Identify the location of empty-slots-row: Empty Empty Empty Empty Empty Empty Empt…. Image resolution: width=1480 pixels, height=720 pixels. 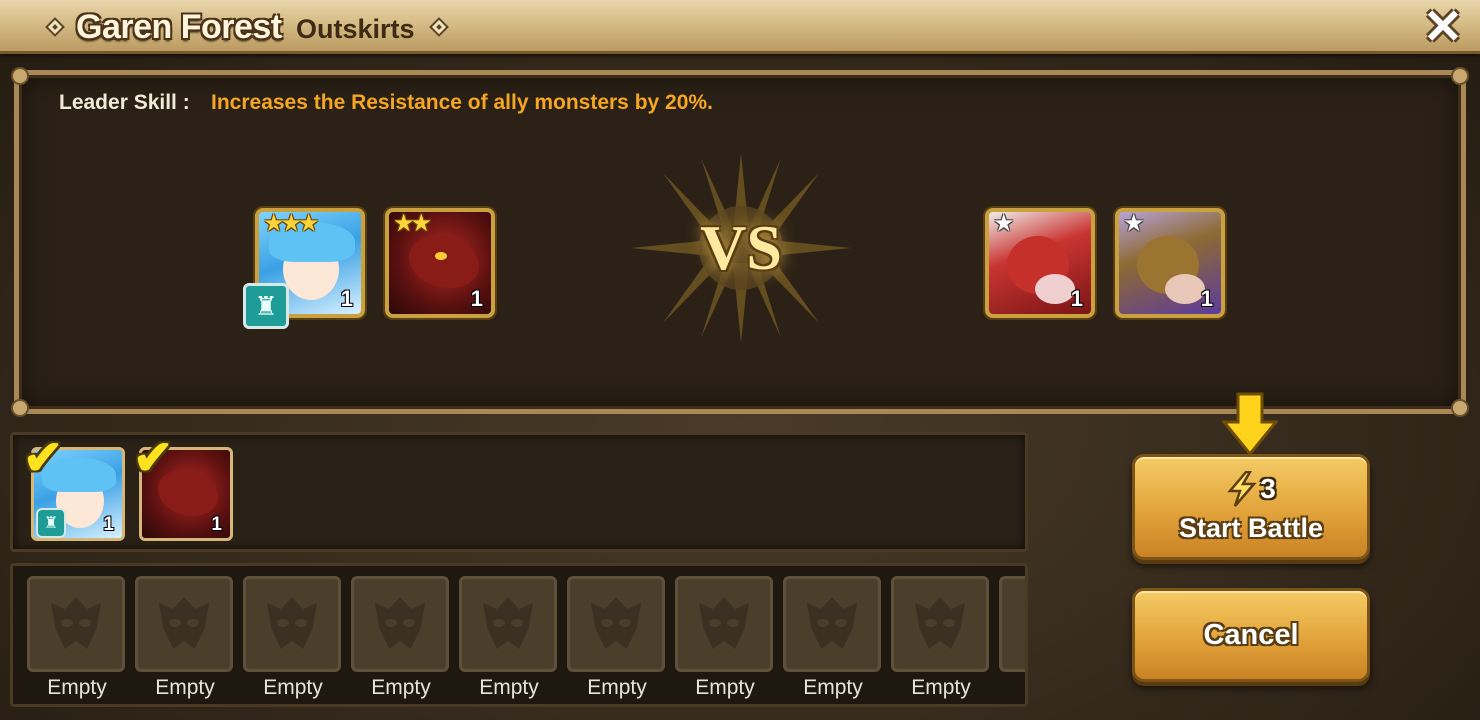
(519, 635).